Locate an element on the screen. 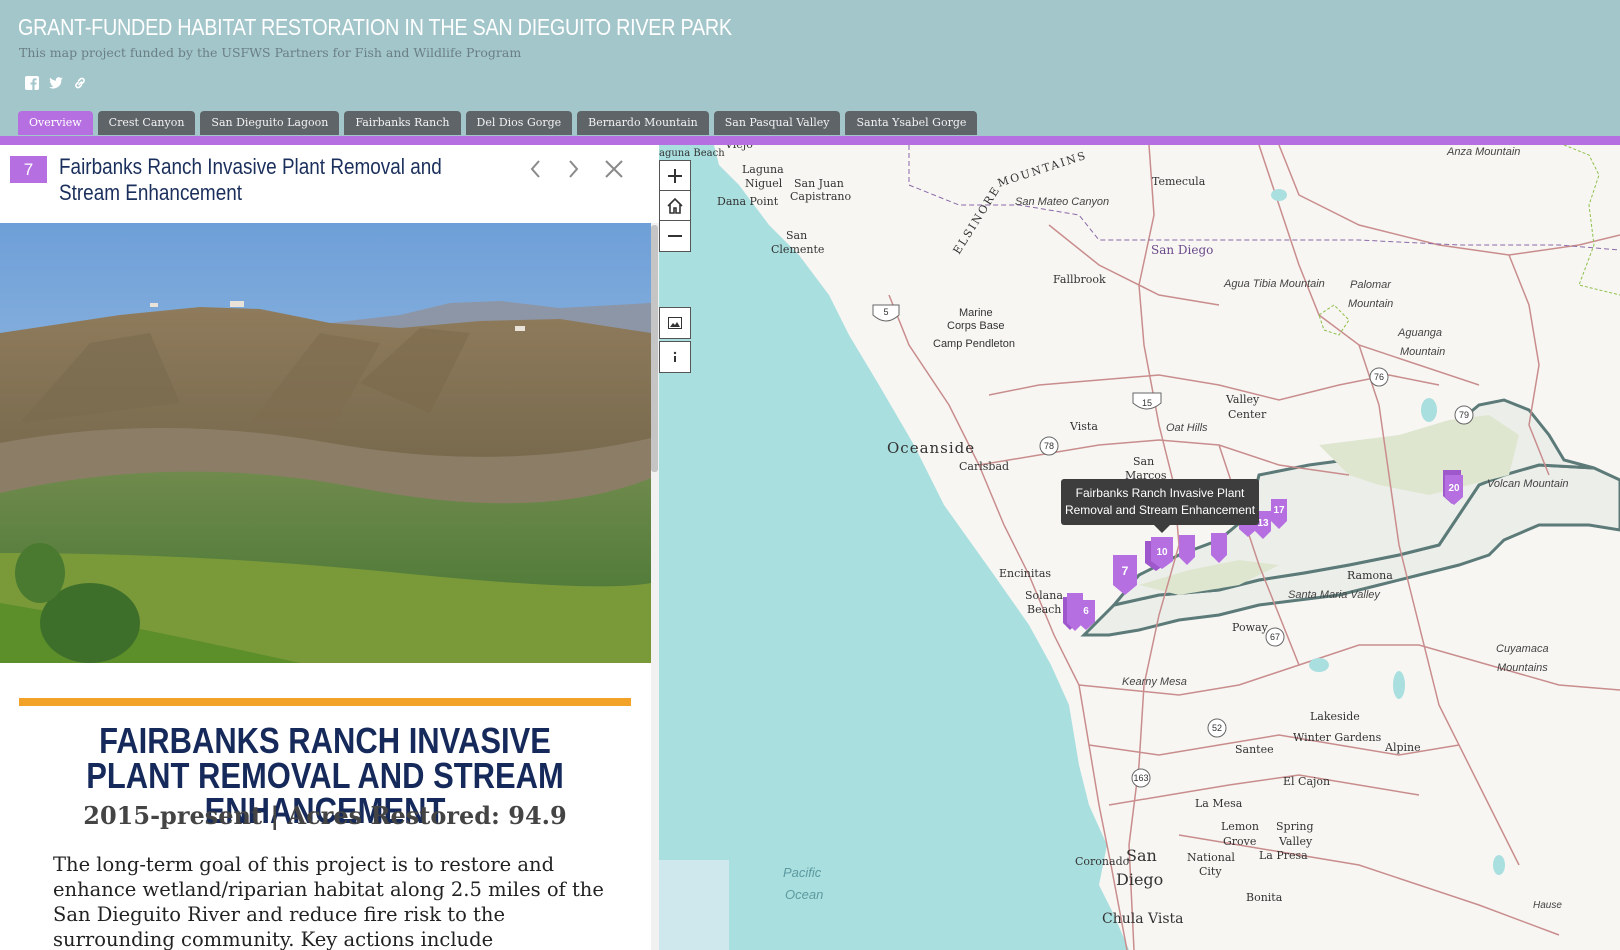 Image resolution: width=1620 pixels, height=950 pixels. svg-text: El Cajon is located at coordinates (1306, 781).